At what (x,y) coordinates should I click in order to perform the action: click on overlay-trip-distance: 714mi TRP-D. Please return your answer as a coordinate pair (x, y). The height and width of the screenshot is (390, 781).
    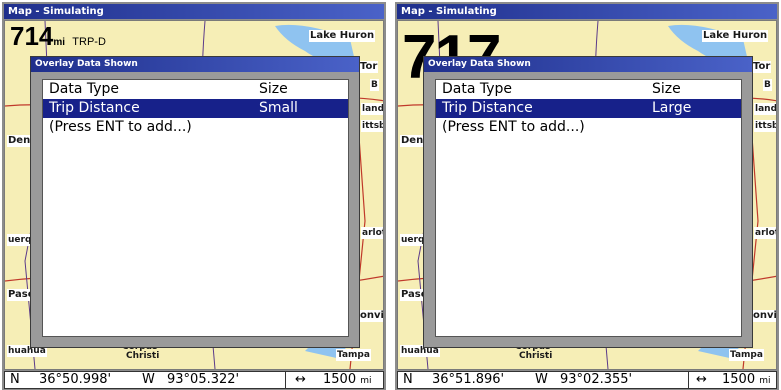
    Looking at the image, I should click on (58, 39).